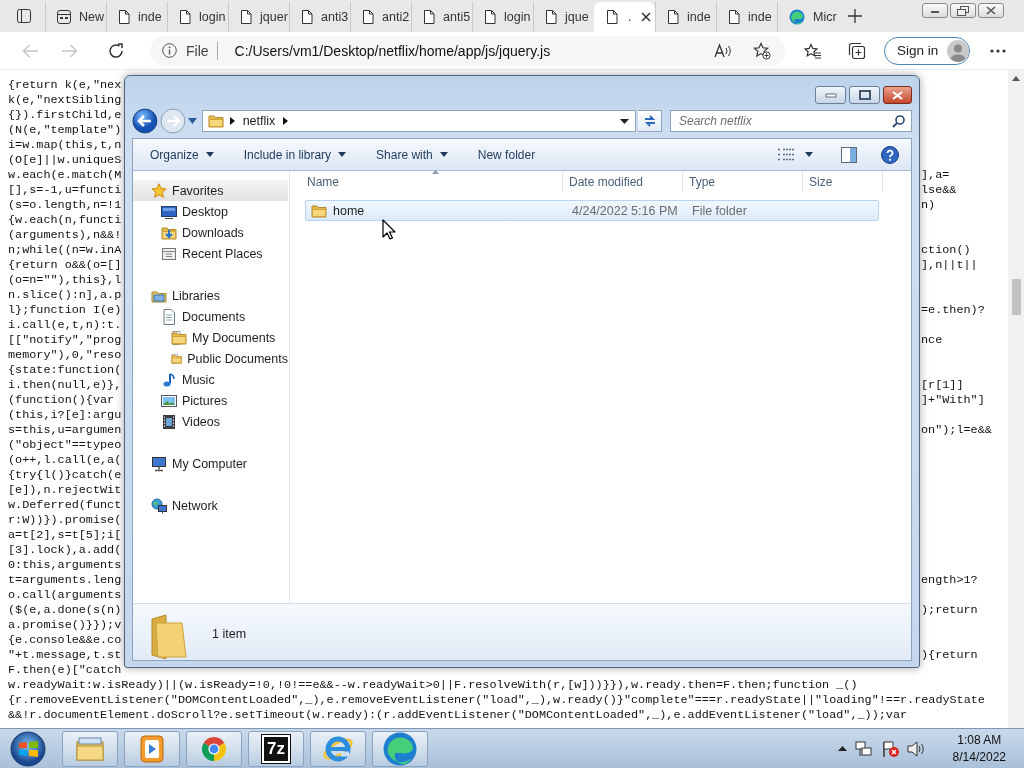  What do you see at coordinates (855, 16) in the screenshot?
I see `plus-icon` at bounding box center [855, 16].